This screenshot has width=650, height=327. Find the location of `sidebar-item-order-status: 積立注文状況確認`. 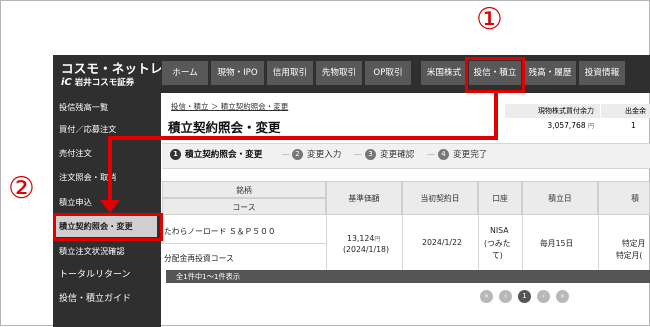

sidebar-item-order-status: 積立注文状況確認 is located at coordinates (105, 251).